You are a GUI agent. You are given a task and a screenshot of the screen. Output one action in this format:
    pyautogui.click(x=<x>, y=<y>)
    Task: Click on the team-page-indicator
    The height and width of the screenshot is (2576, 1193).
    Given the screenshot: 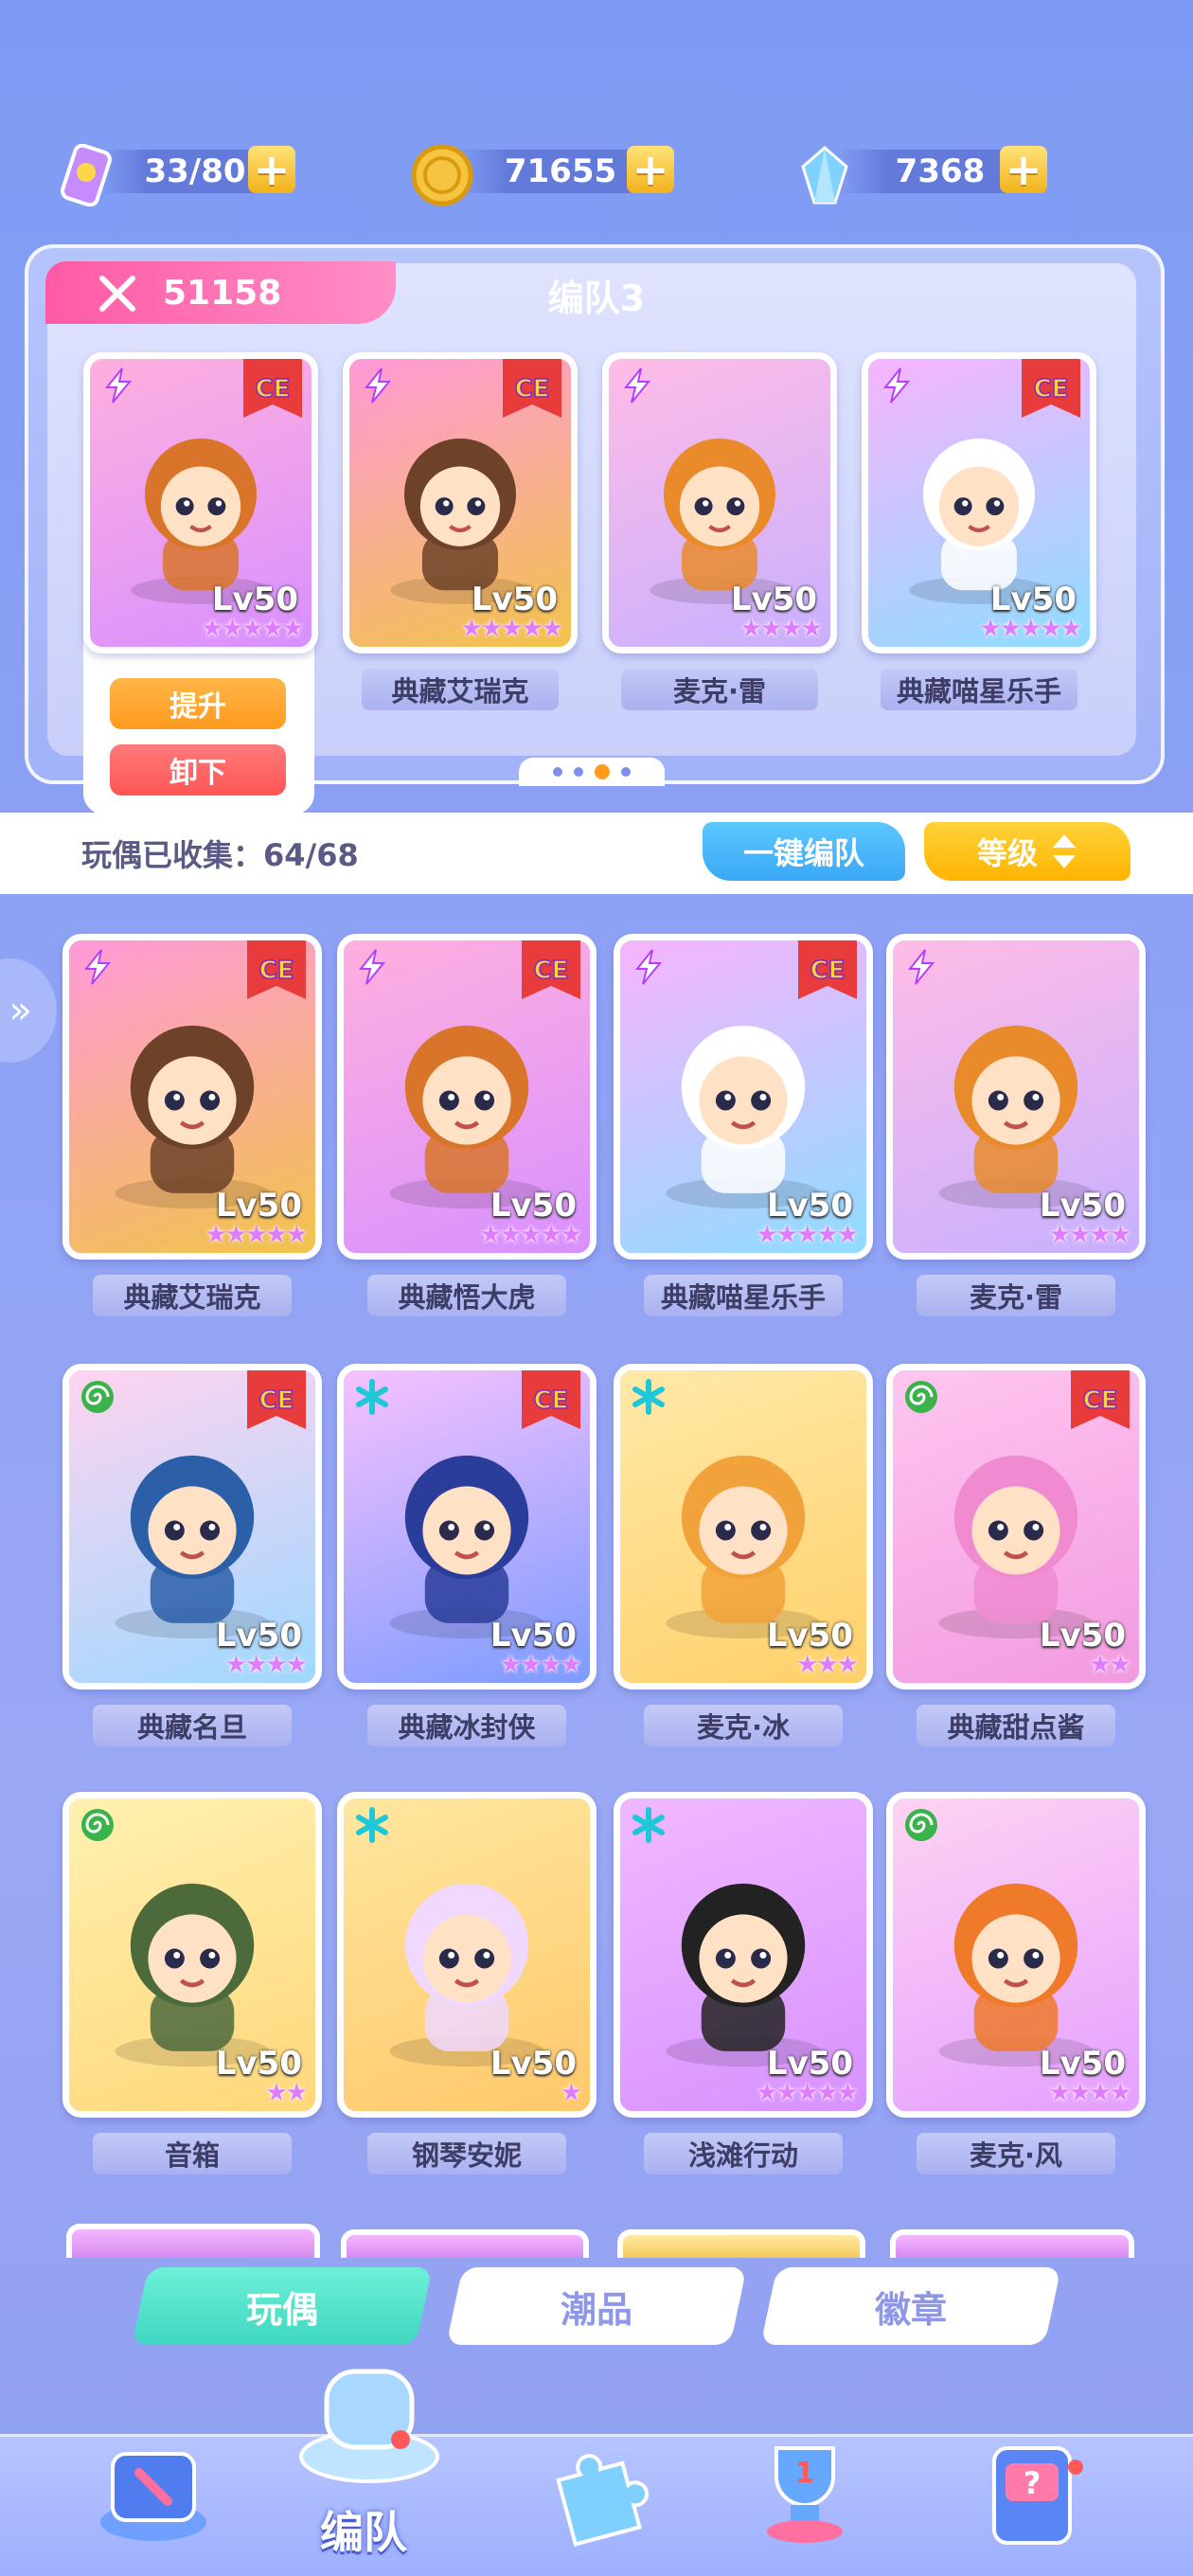 What is the action you would take?
    pyautogui.click(x=592, y=772)
    